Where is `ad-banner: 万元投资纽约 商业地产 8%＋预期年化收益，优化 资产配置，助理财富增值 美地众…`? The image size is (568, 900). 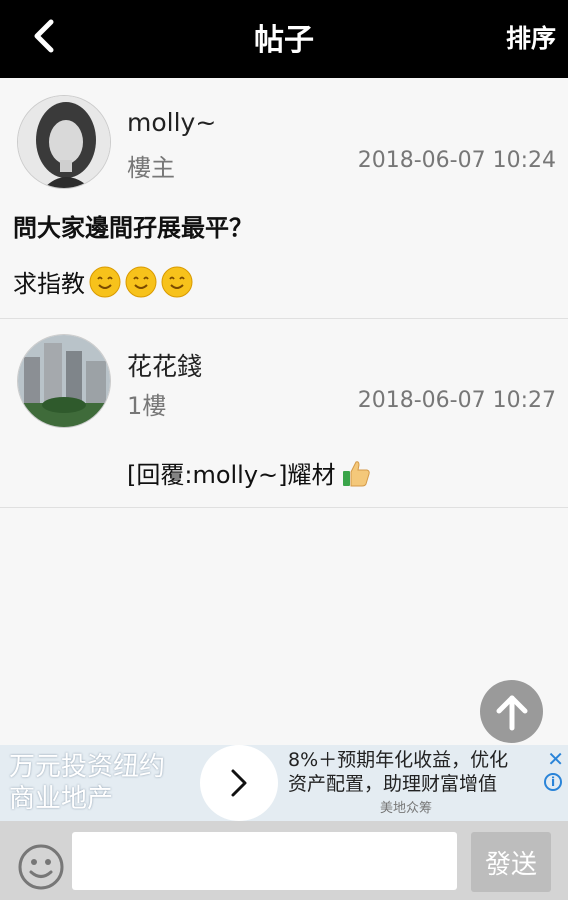 ad-banner: 万元投资纽约 商业地产 8%＋预期年化收益，优化 资产配置，助理财富增值 美地众… is located at coordinates (284, 783).